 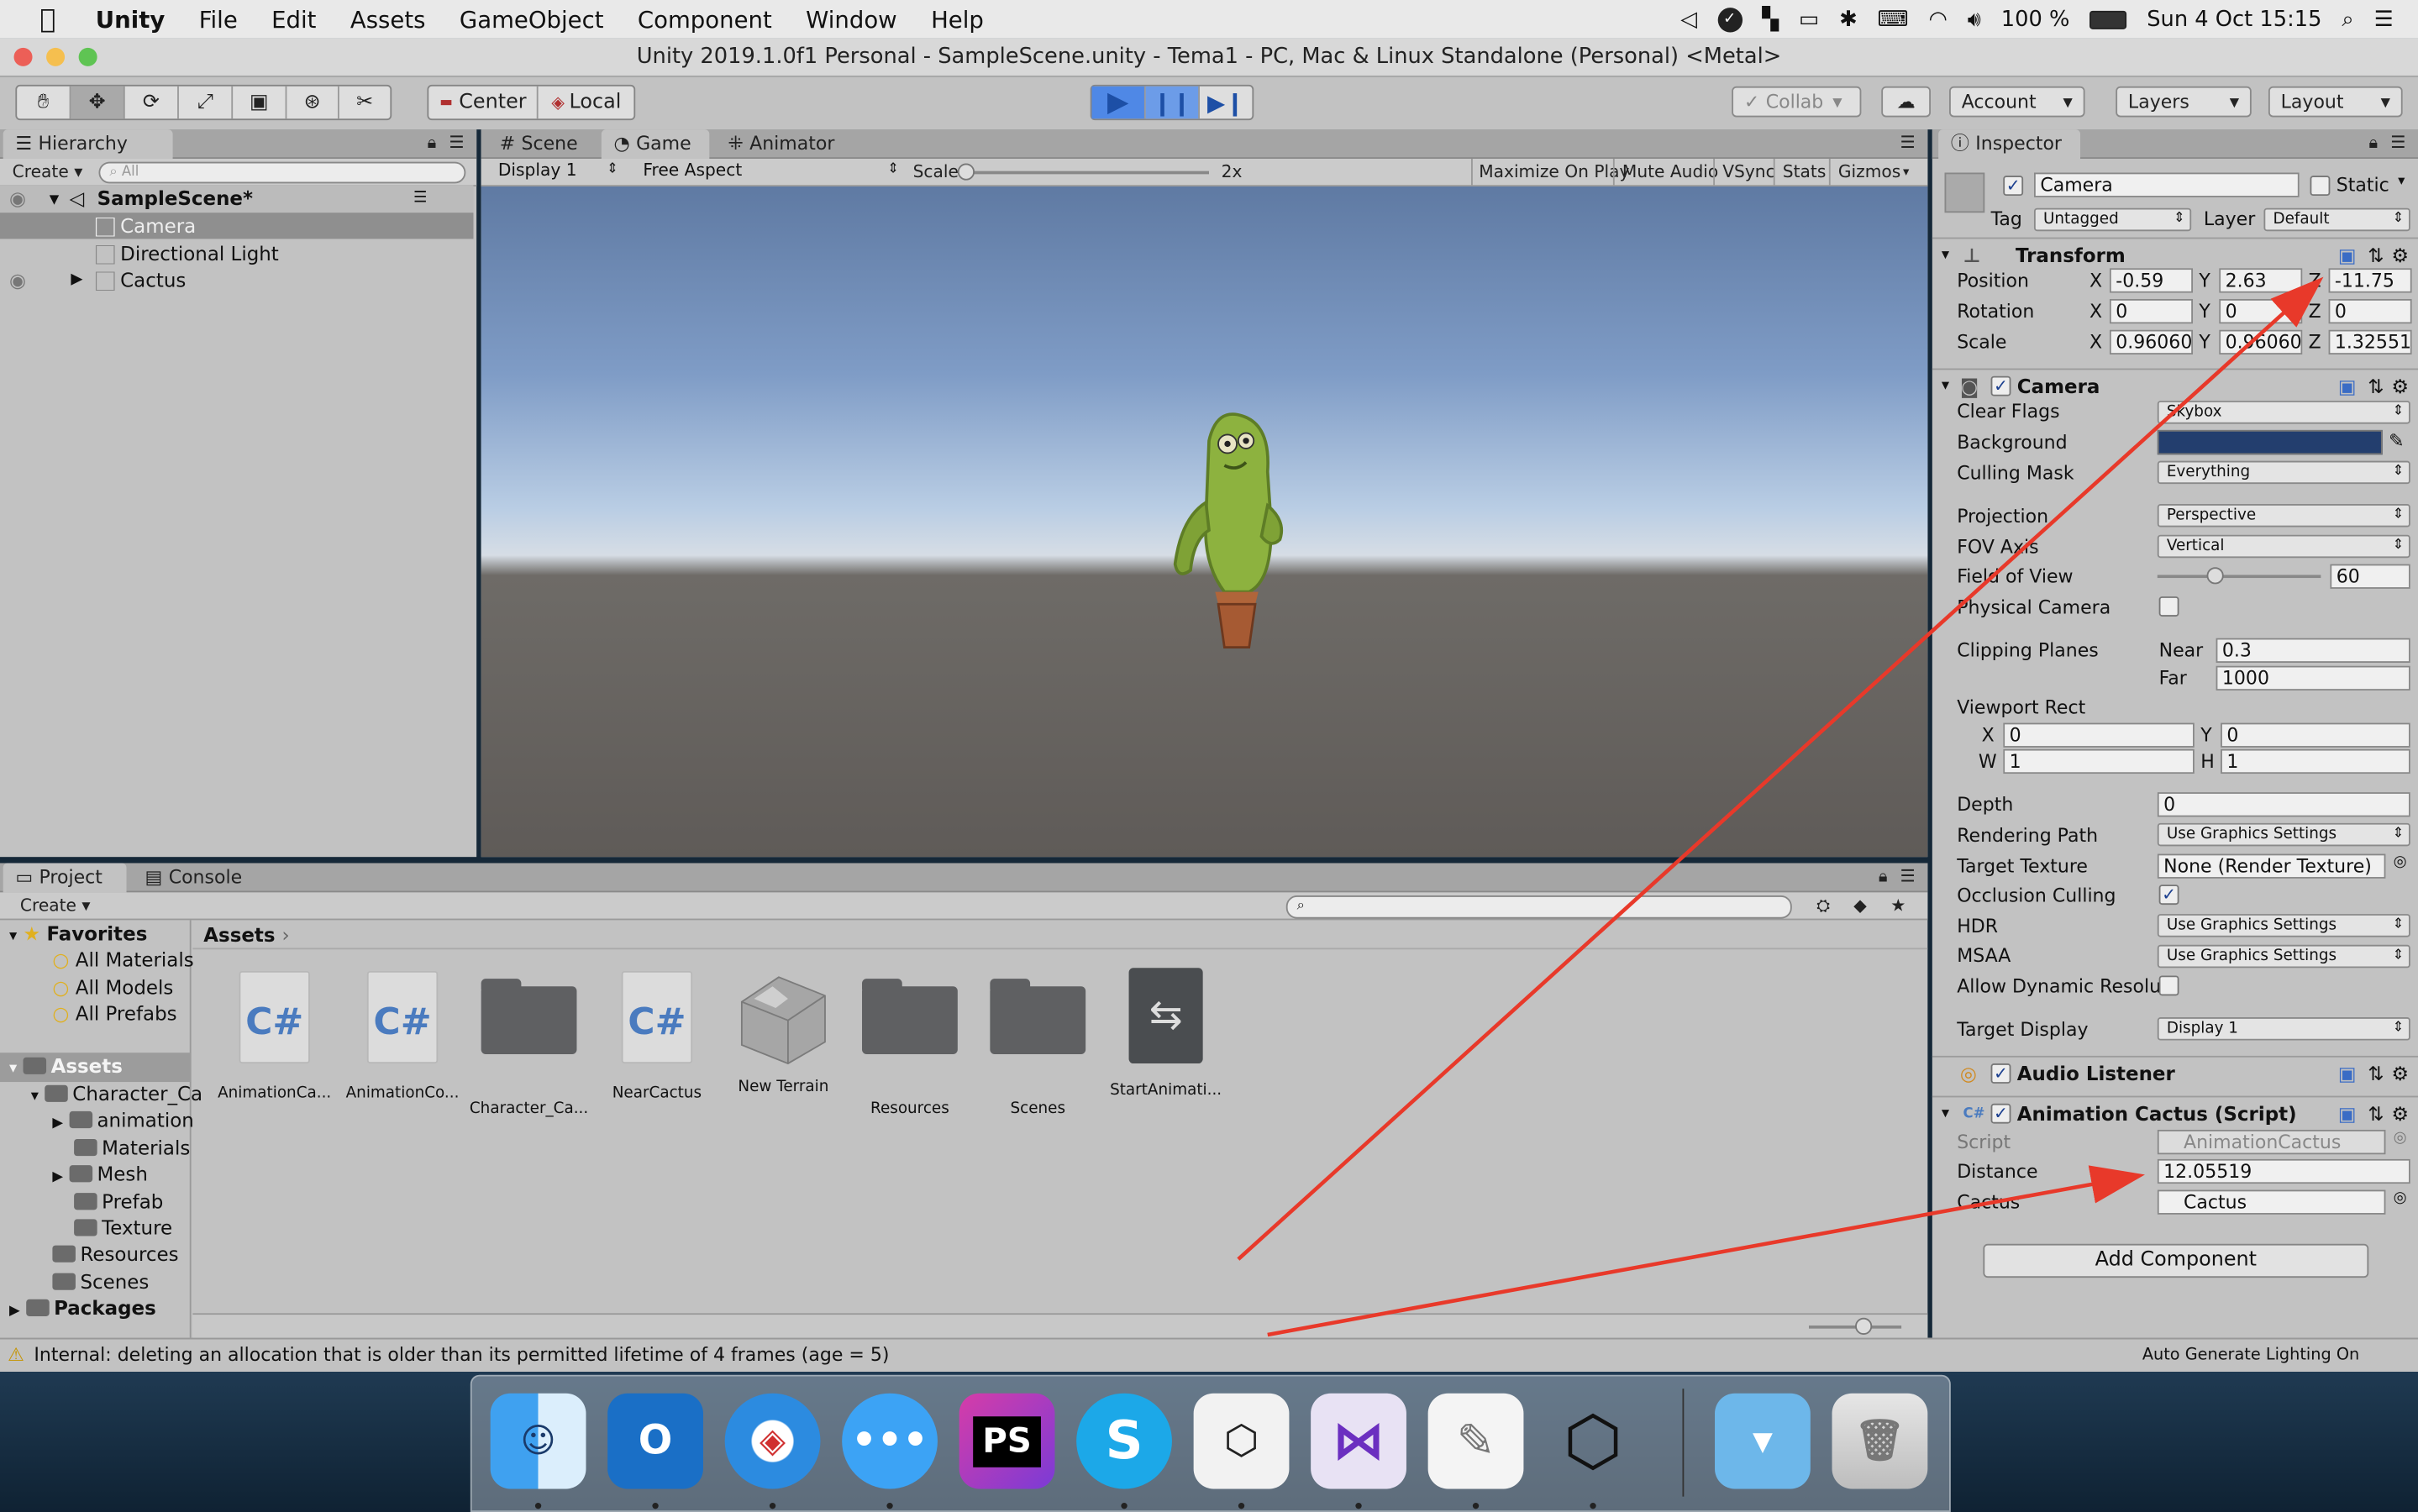 What do you see at coordinates (1860, 906) in the screenshot?
I see `filter-label-icon: ◆` at bounding box center [1860, 906].